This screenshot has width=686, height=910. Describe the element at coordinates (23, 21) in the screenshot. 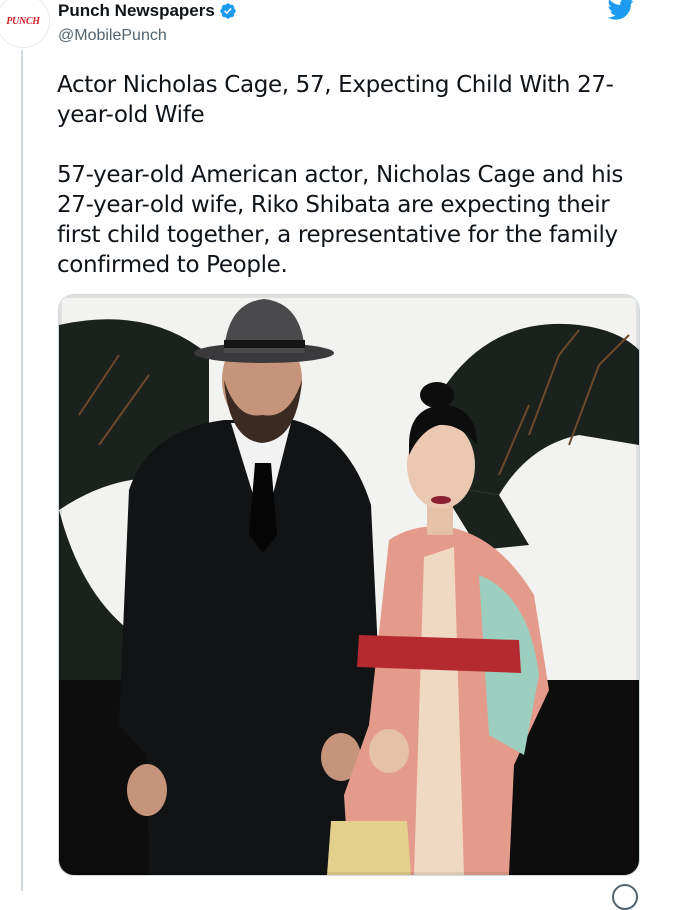

I see `avatar-logo-text: PUNCH` at that location.